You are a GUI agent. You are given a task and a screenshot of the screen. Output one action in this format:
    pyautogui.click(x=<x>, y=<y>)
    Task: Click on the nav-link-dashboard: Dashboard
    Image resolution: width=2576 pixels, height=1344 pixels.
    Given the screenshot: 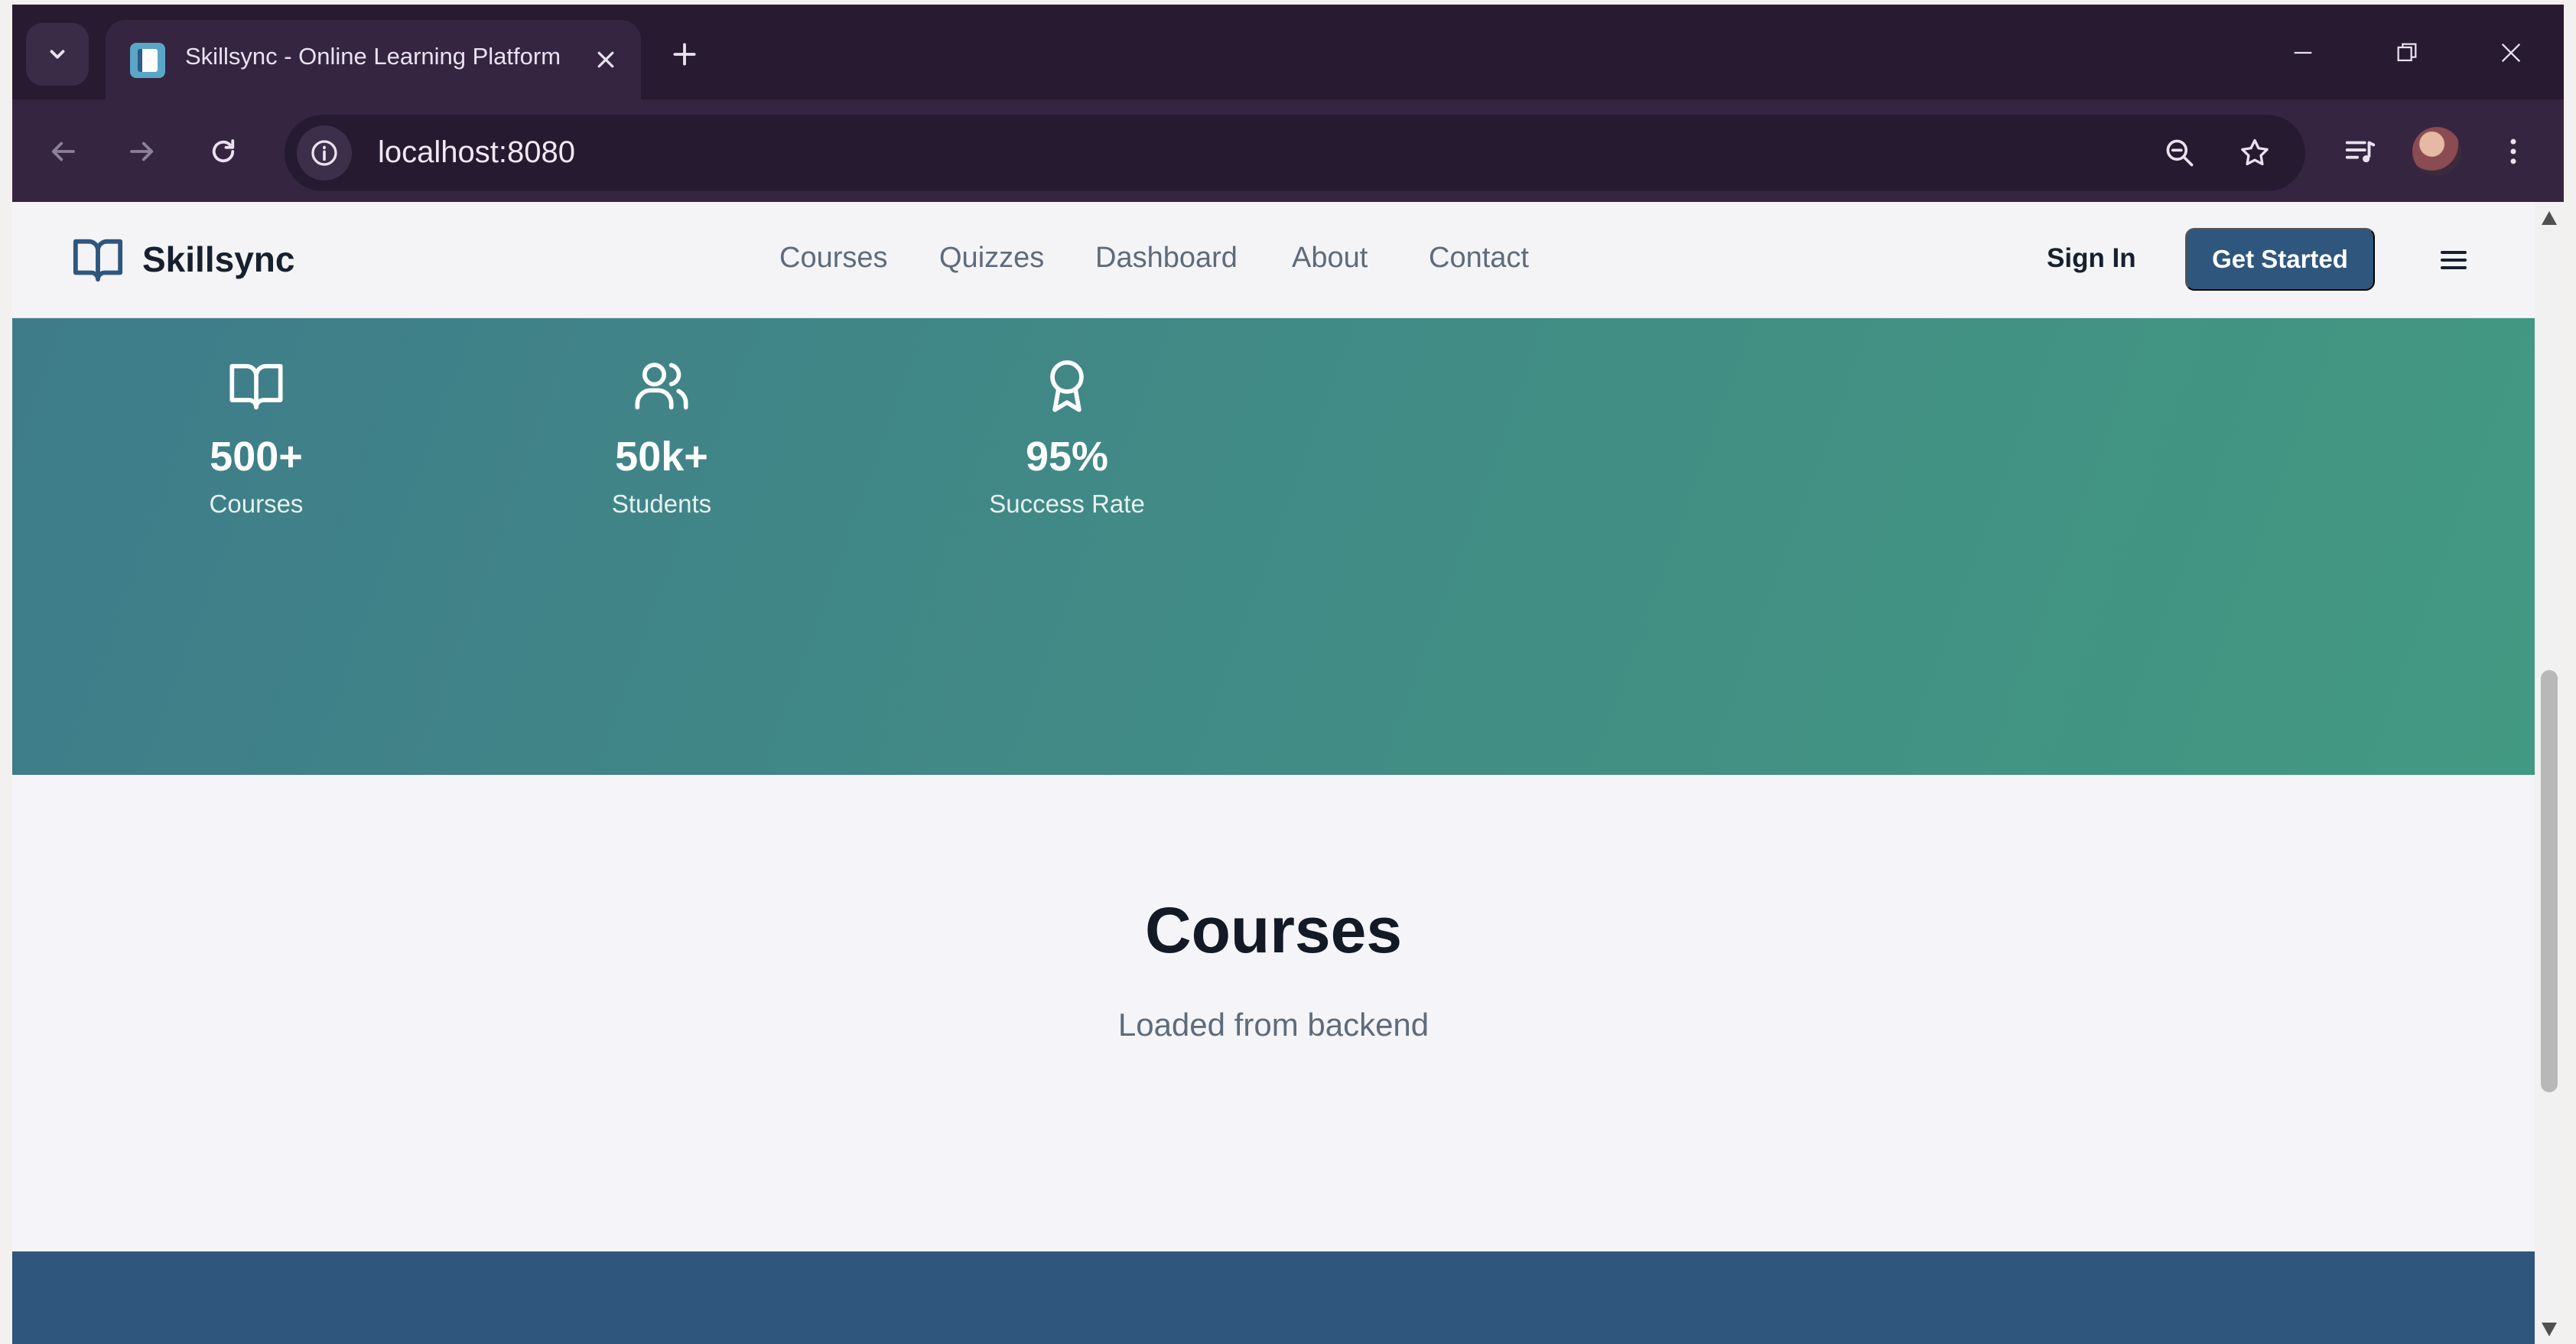 What is the action you would take?
    pyautogui.click(x=1166, y=258)
    